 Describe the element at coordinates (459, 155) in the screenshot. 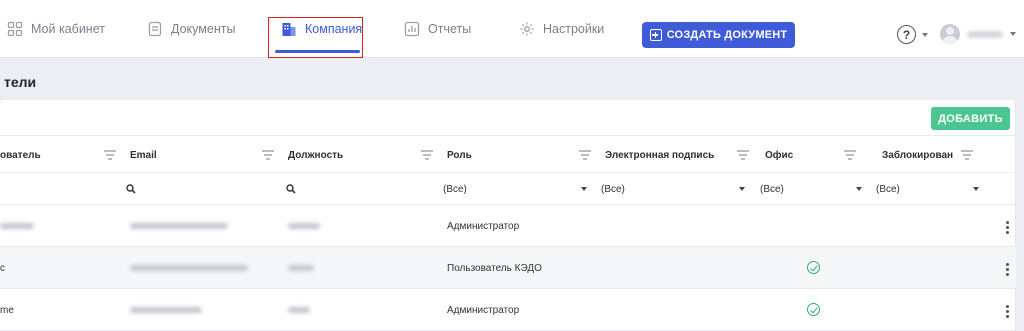

I see `column-header-role: Роль` at that location.